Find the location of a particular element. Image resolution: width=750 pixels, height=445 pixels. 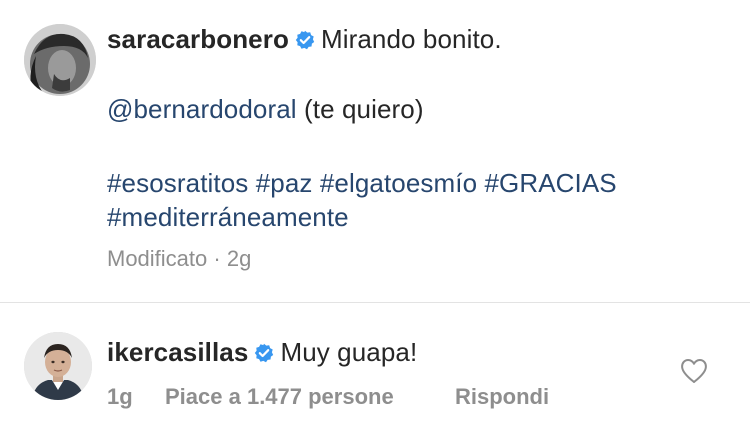

reply-button: Rispondi is located at coordinates (502, 397).